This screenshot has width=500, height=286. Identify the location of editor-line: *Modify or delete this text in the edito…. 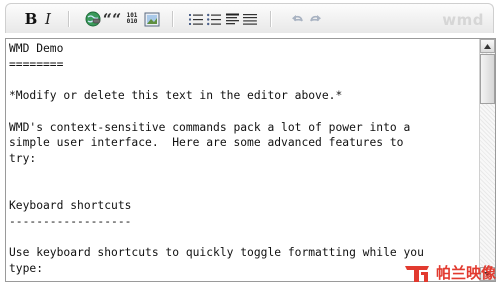
(176, 96).